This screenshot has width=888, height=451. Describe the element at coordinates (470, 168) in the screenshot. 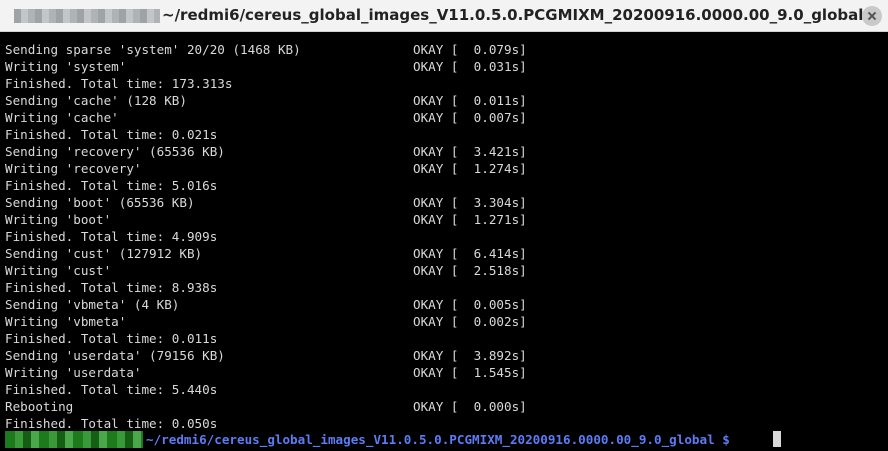

I see `status-okay: OKAY [ 1.274s]` at that location.